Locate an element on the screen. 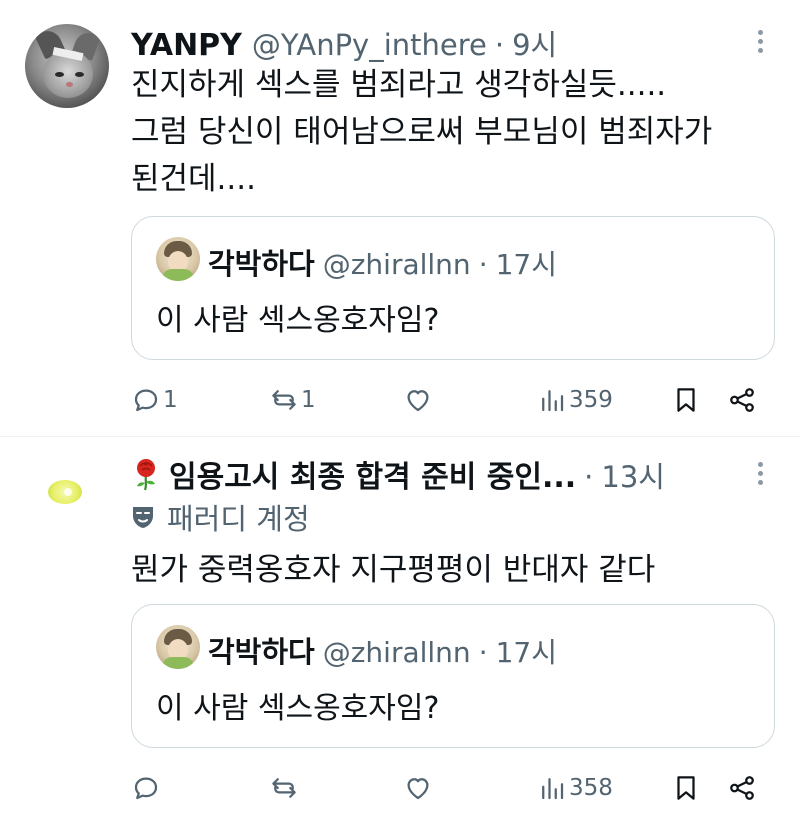 Image resolution: width=800 pixels, height=831 pixels. quoted-tweet-header: 각박하다 @zhirallnn · 17시 is located at coordinates (382, 650).